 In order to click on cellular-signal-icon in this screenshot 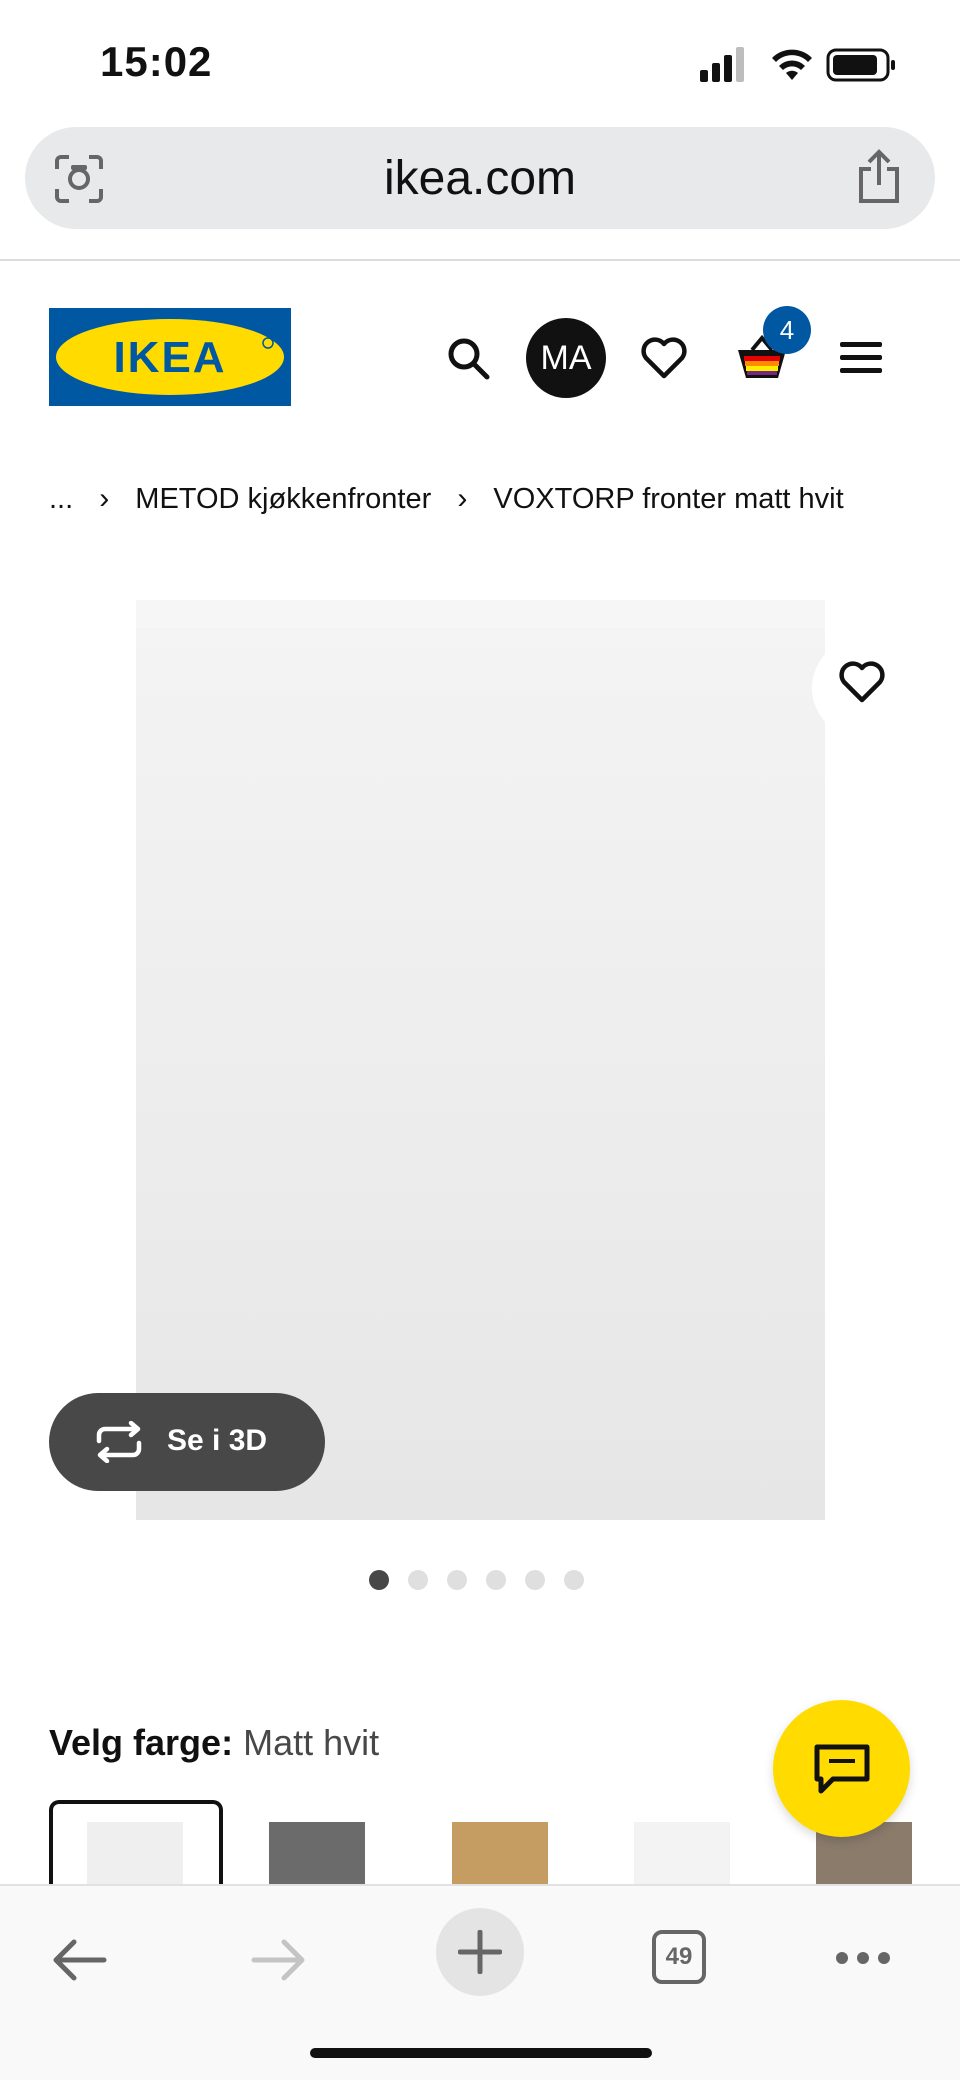, I will do `click(722, 64)`.